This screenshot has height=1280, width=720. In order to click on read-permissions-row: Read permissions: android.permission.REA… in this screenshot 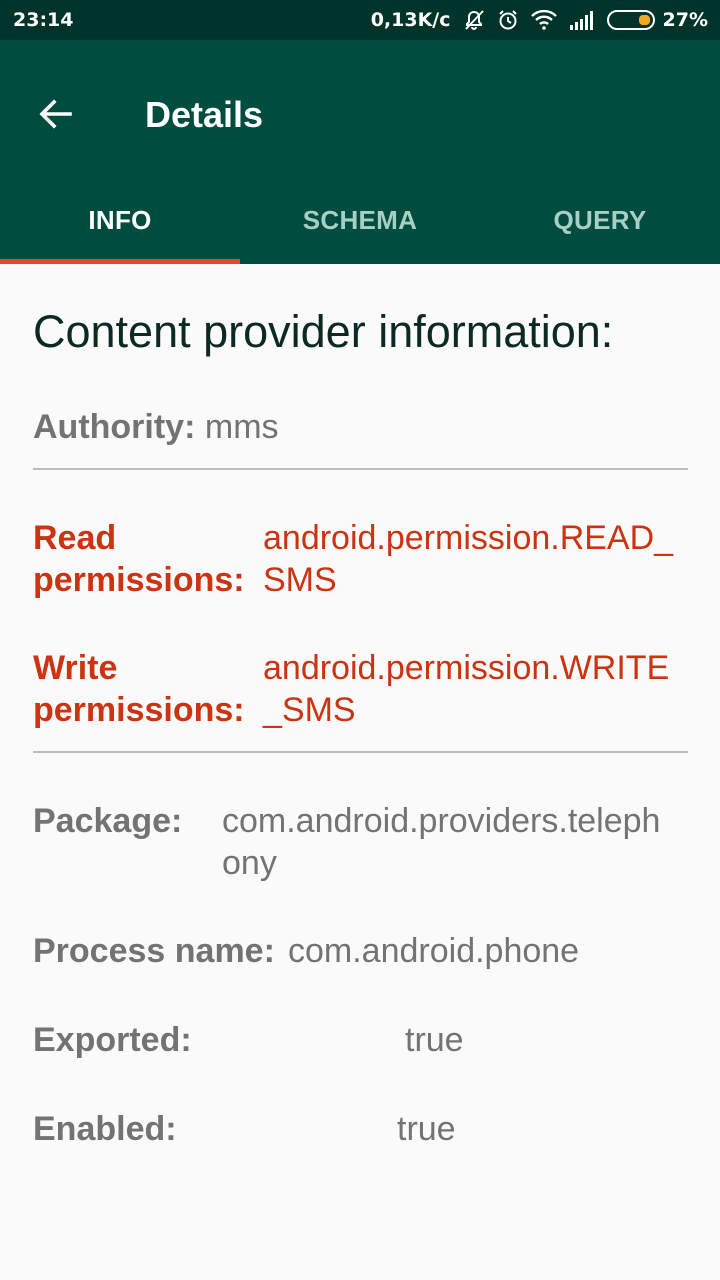, I will do `click(360, 559)`.